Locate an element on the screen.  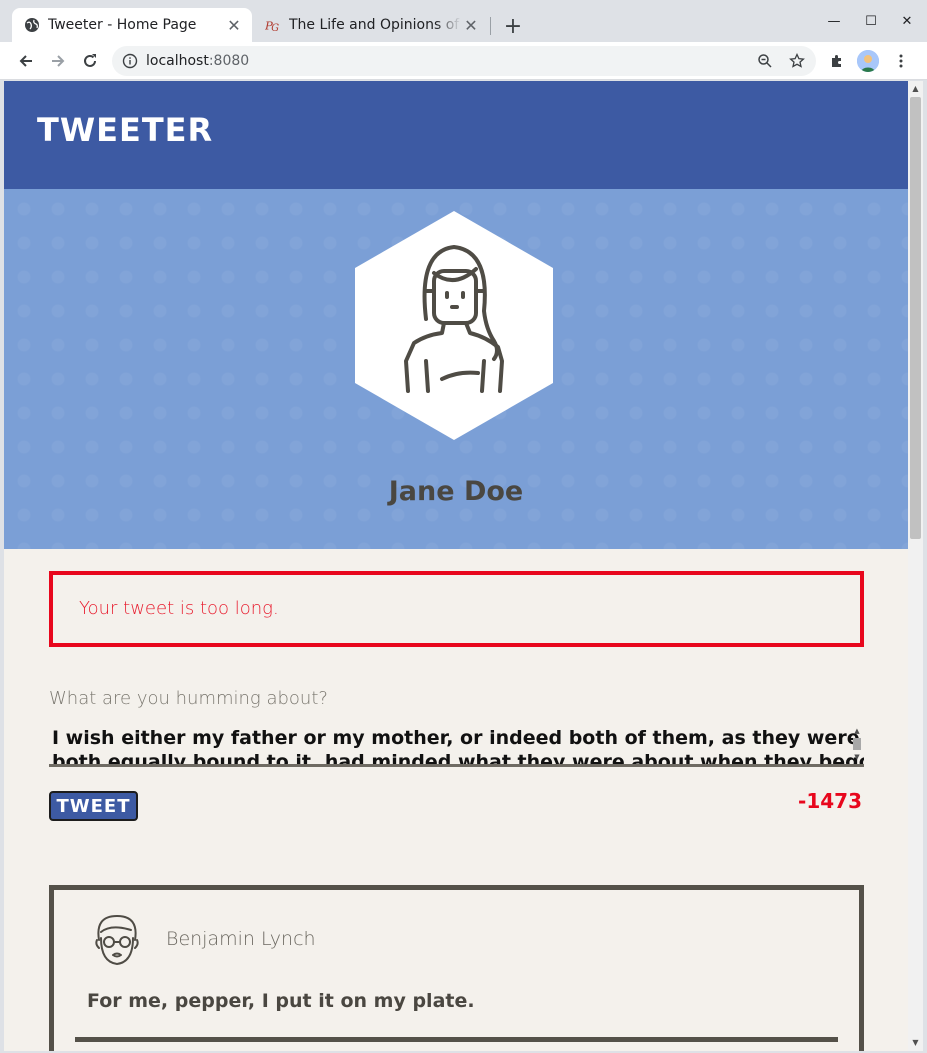
error-message: Your tweet is too long. is located at coordinates (179, 608).